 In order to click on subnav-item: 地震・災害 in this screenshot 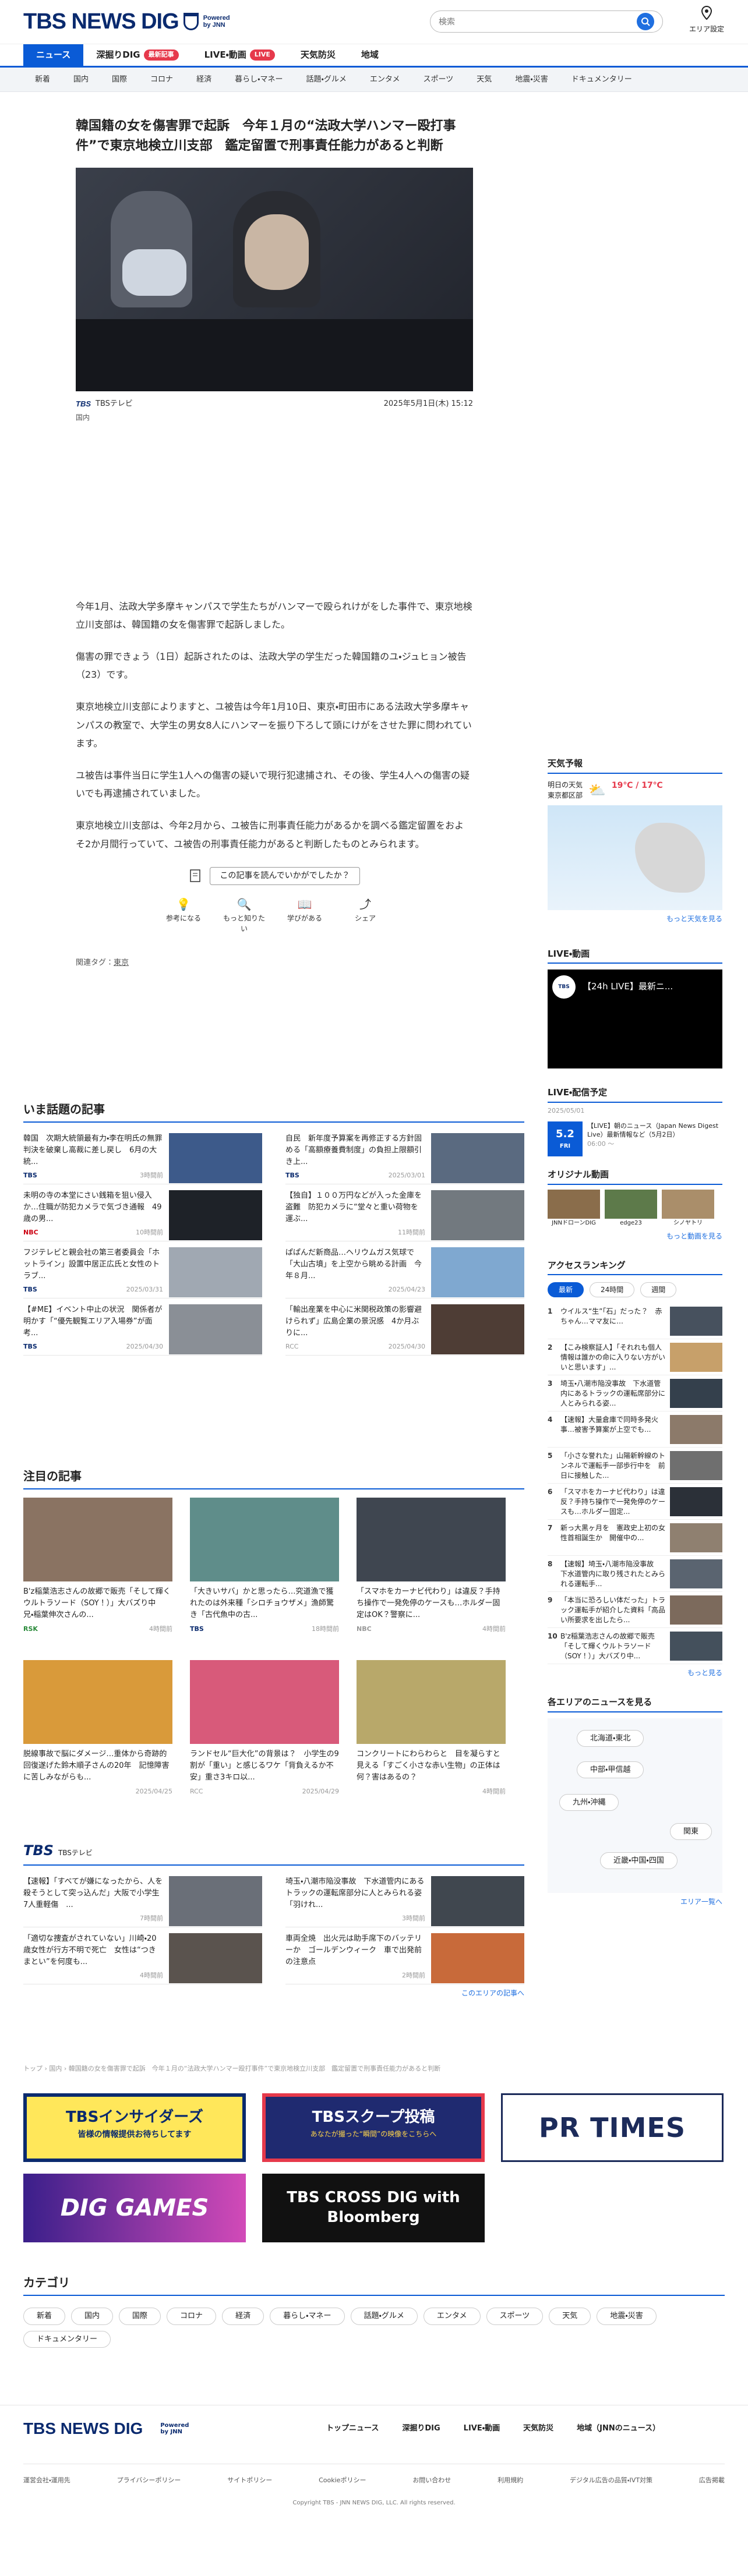, I will do `click(531, 80)`.